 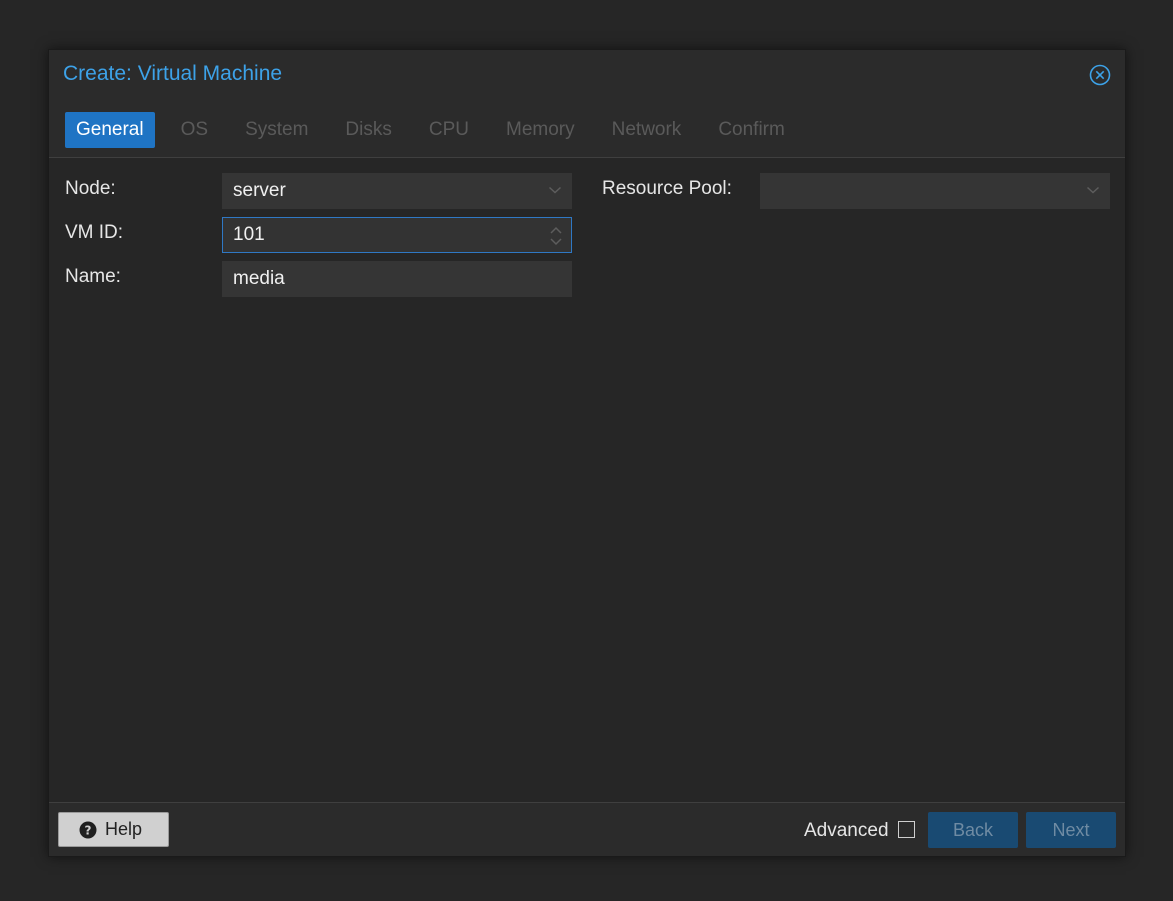 What do you see at coordinates (368, 130) in the screenshot?
I see `tab-disks: Disks` at bounding box center [368, 130].